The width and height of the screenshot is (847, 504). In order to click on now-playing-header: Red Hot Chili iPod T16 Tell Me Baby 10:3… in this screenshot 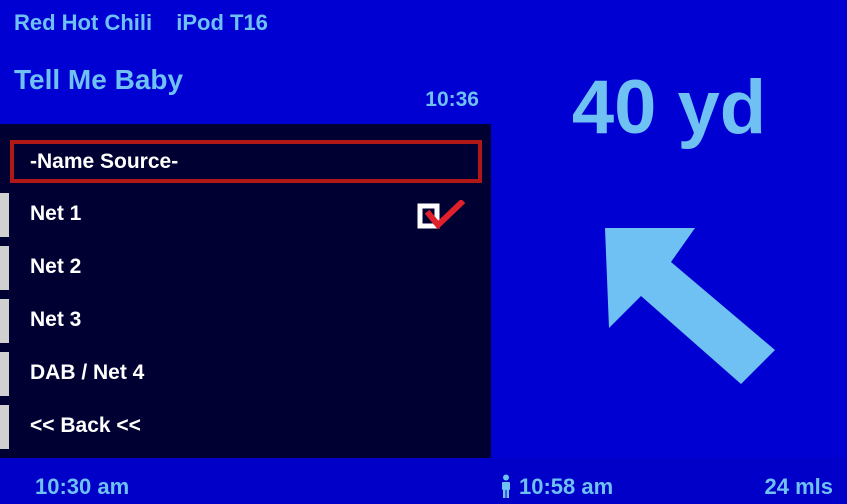, I will do `click(245, 62)`.